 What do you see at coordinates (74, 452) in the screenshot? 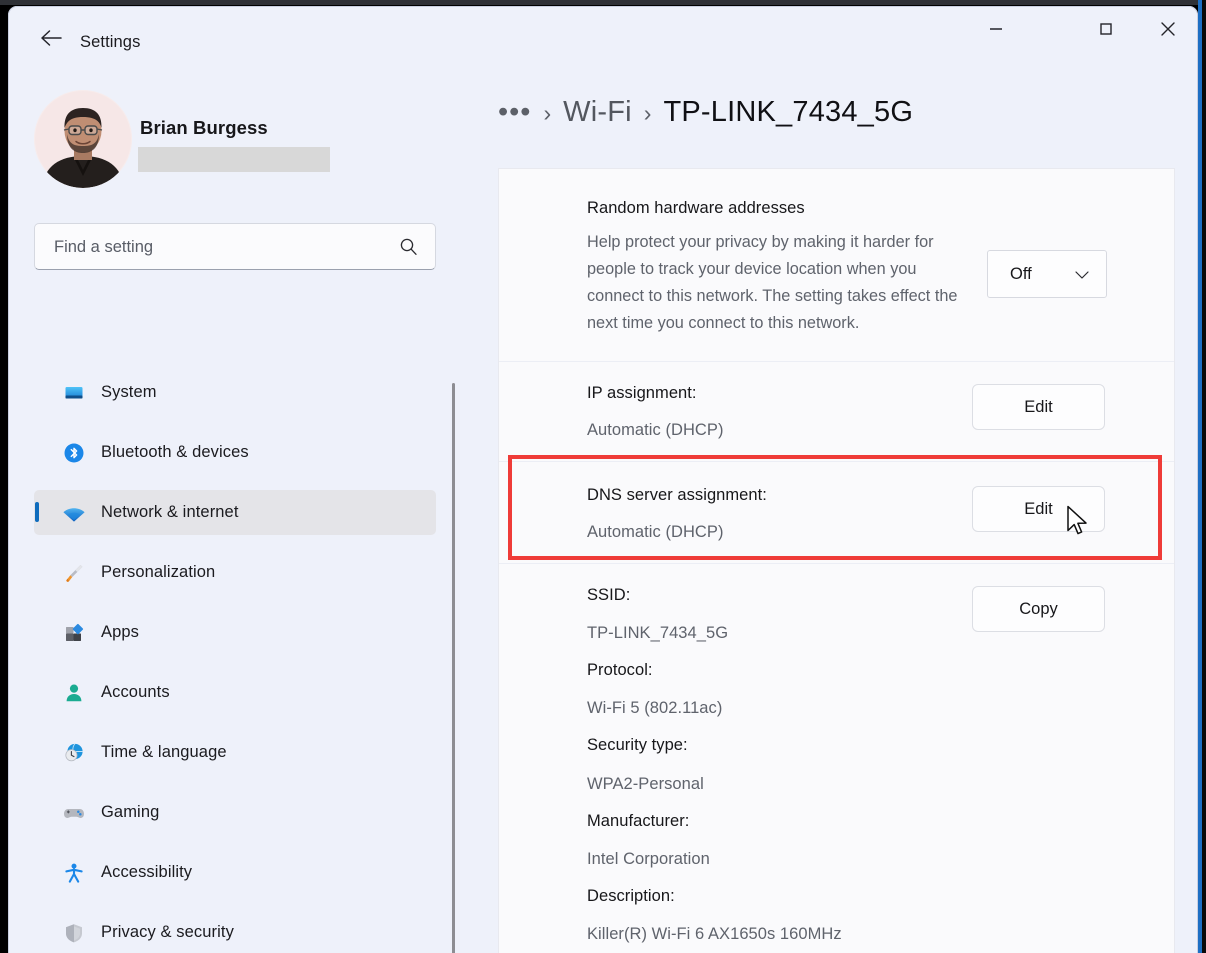
I see `bluetooth-icon` at bounding box center [74, 452].